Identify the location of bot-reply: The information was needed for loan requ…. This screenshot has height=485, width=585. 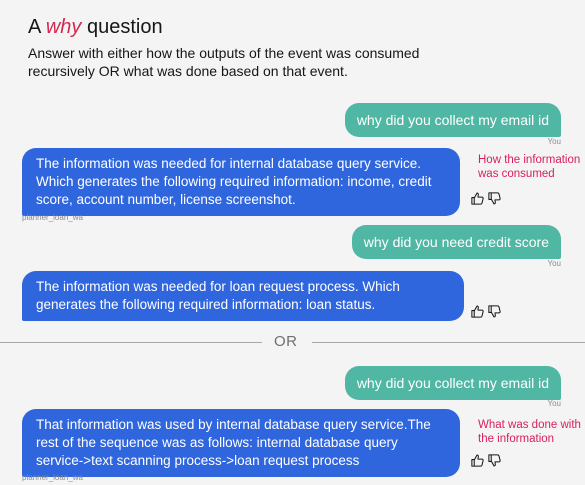
(243, 296).